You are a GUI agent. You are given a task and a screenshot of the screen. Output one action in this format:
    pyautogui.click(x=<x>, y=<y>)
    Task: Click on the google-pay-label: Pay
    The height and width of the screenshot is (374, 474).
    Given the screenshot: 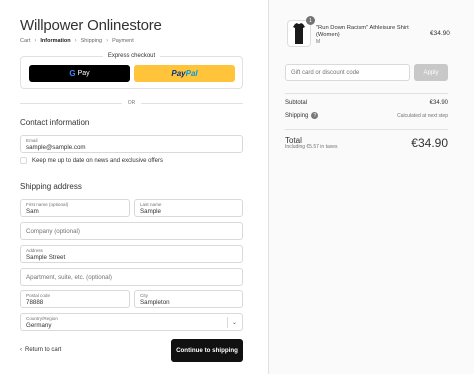 What is the action you would take?
    pyautogui.click(x=83, y=73)
    